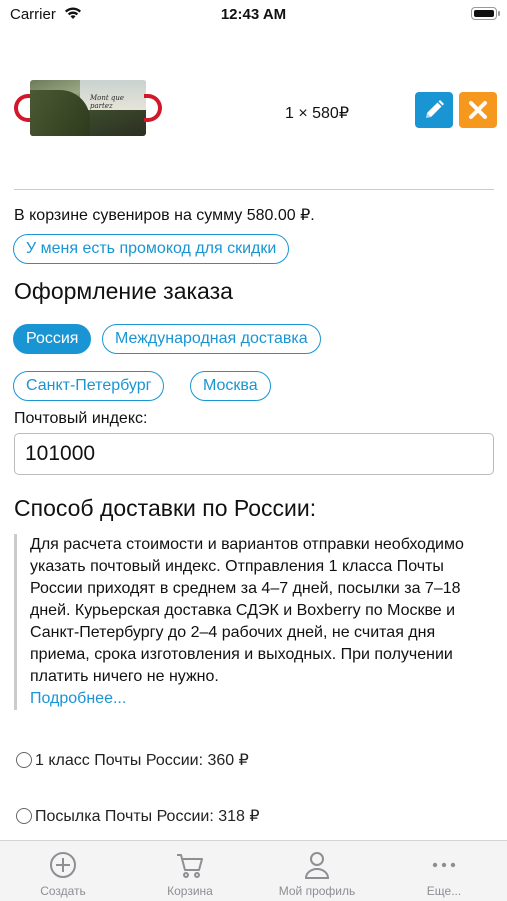 This screenshot has width=507, height=901. Describe the element at coordinates (107, 102) in the screenshot. I see `mug-caption: Mont que partez` at that location.